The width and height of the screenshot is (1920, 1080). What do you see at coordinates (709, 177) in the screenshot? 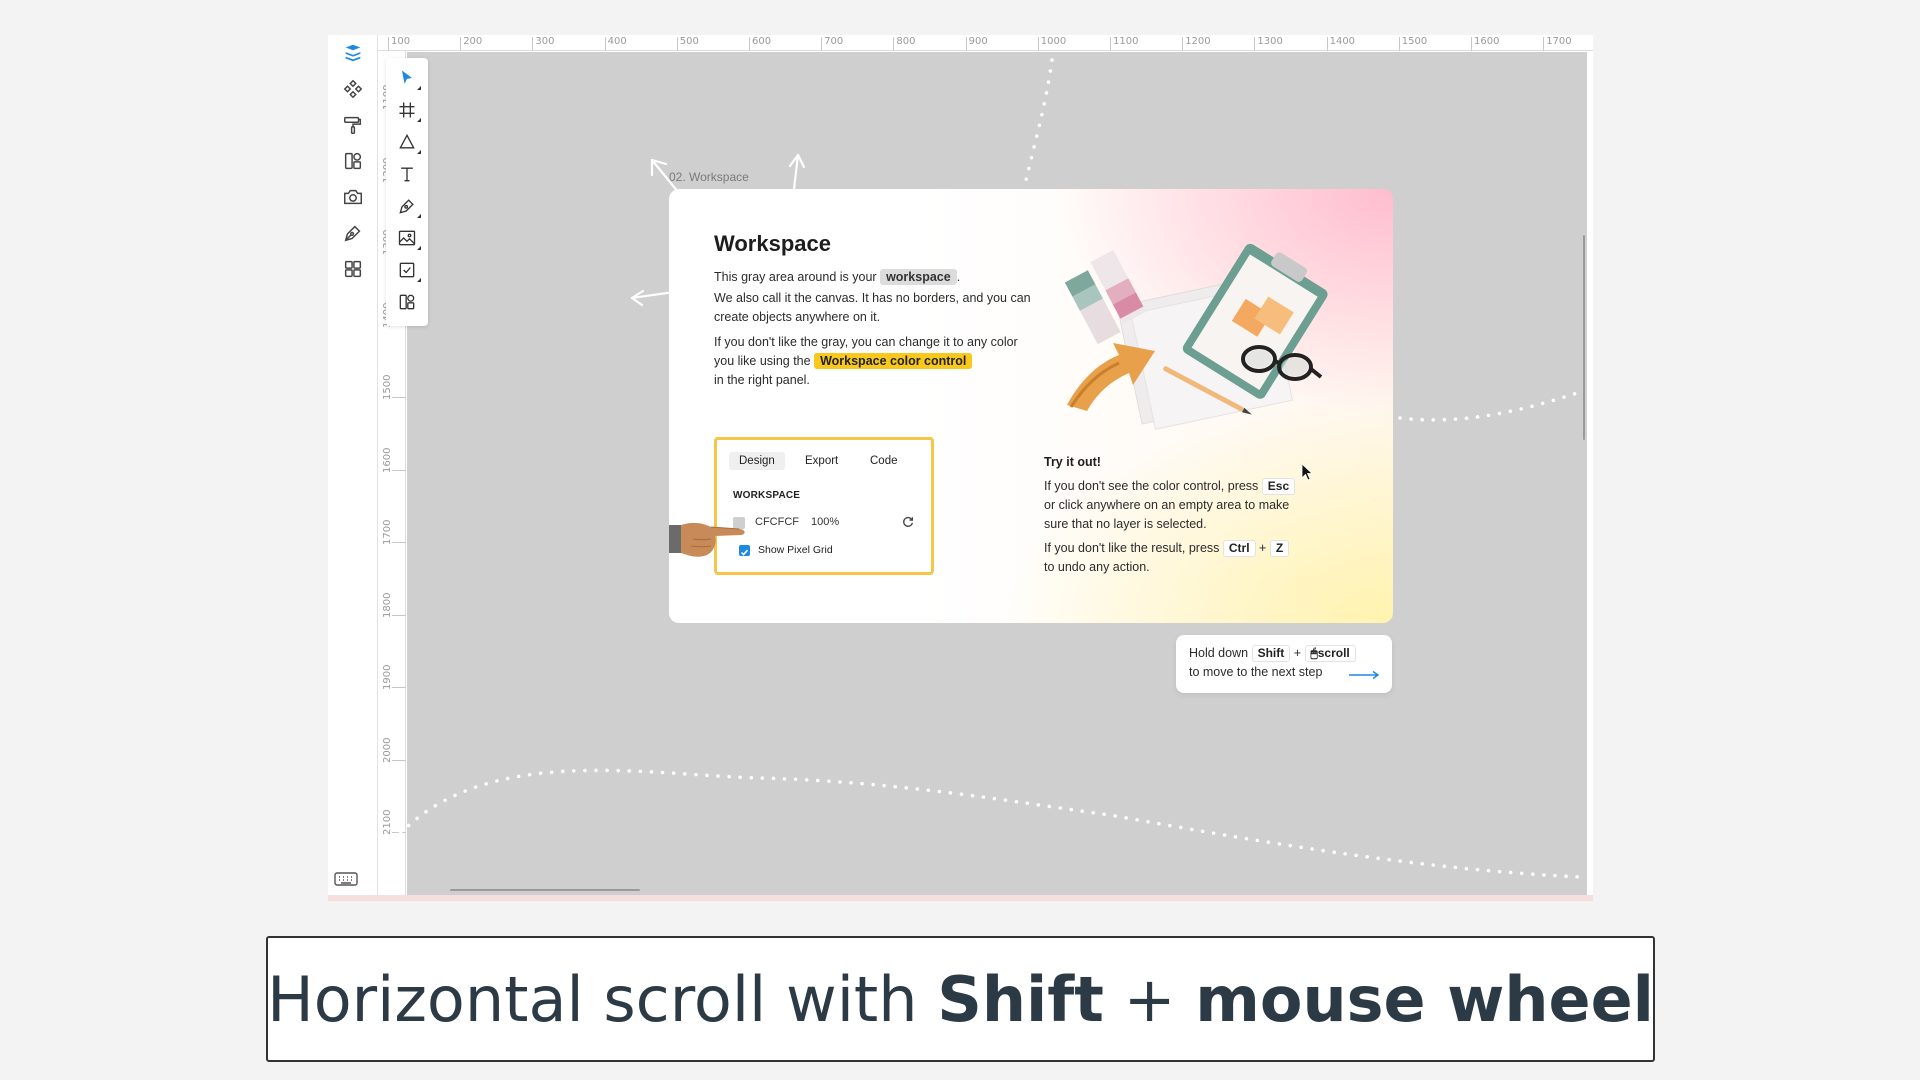
I see `frame-label: 02. Workspace` at bounding box center [709, 177].